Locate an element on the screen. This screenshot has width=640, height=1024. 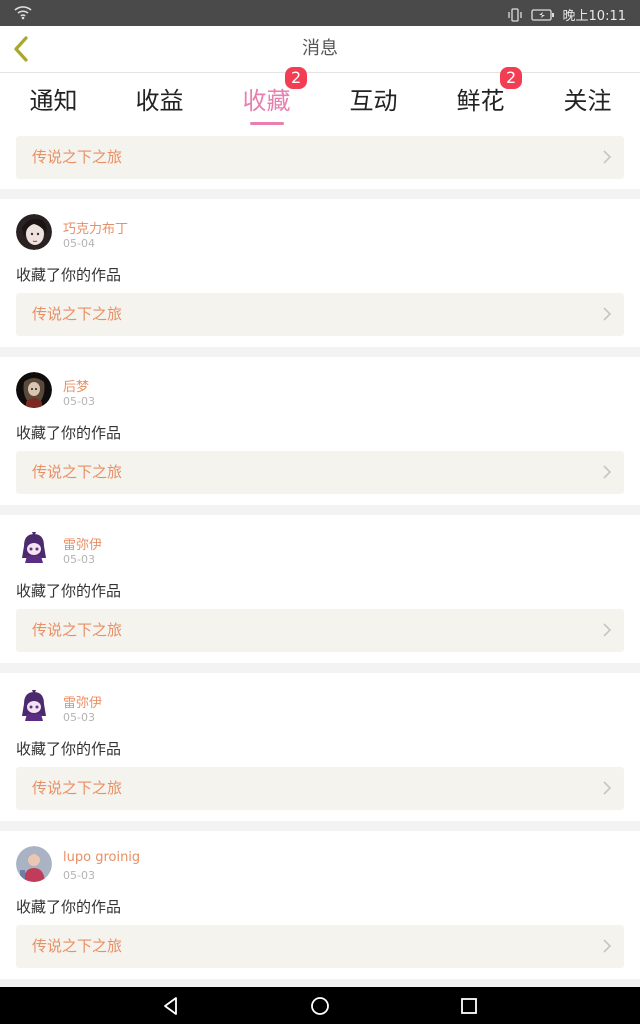
tab-label: 鲜花 is located at coordinates (480, 101).